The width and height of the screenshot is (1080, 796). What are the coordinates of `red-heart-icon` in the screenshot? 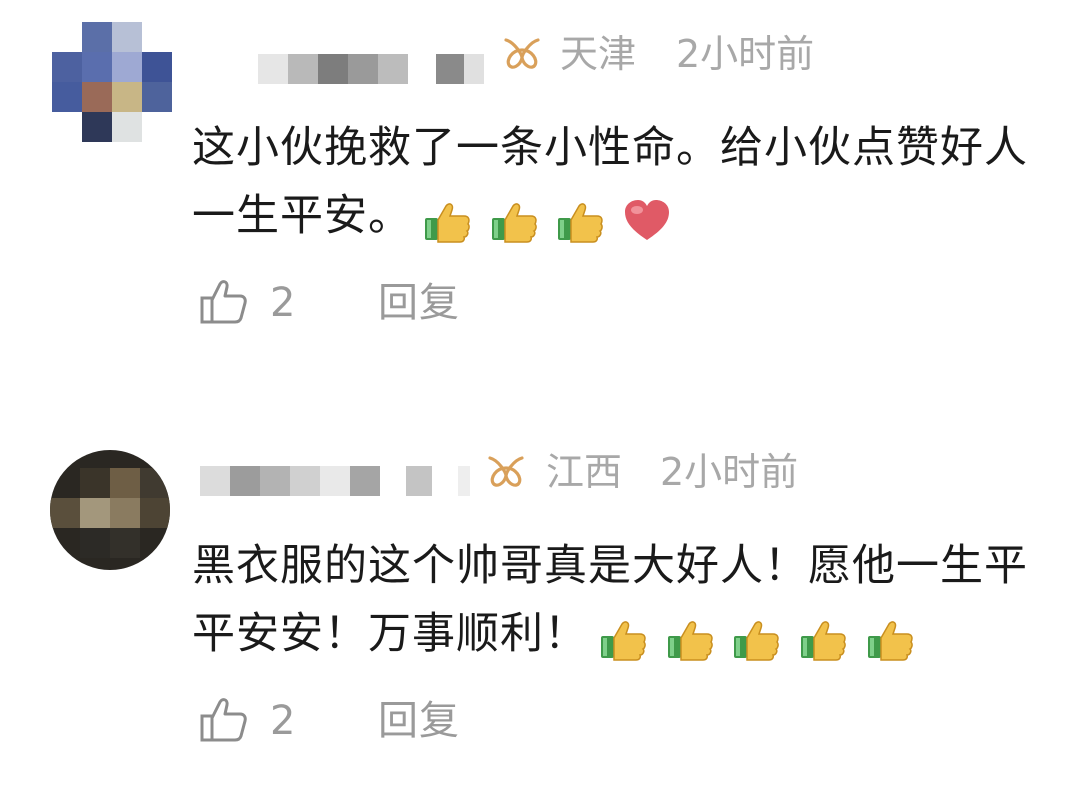 It's located at (647, 220).